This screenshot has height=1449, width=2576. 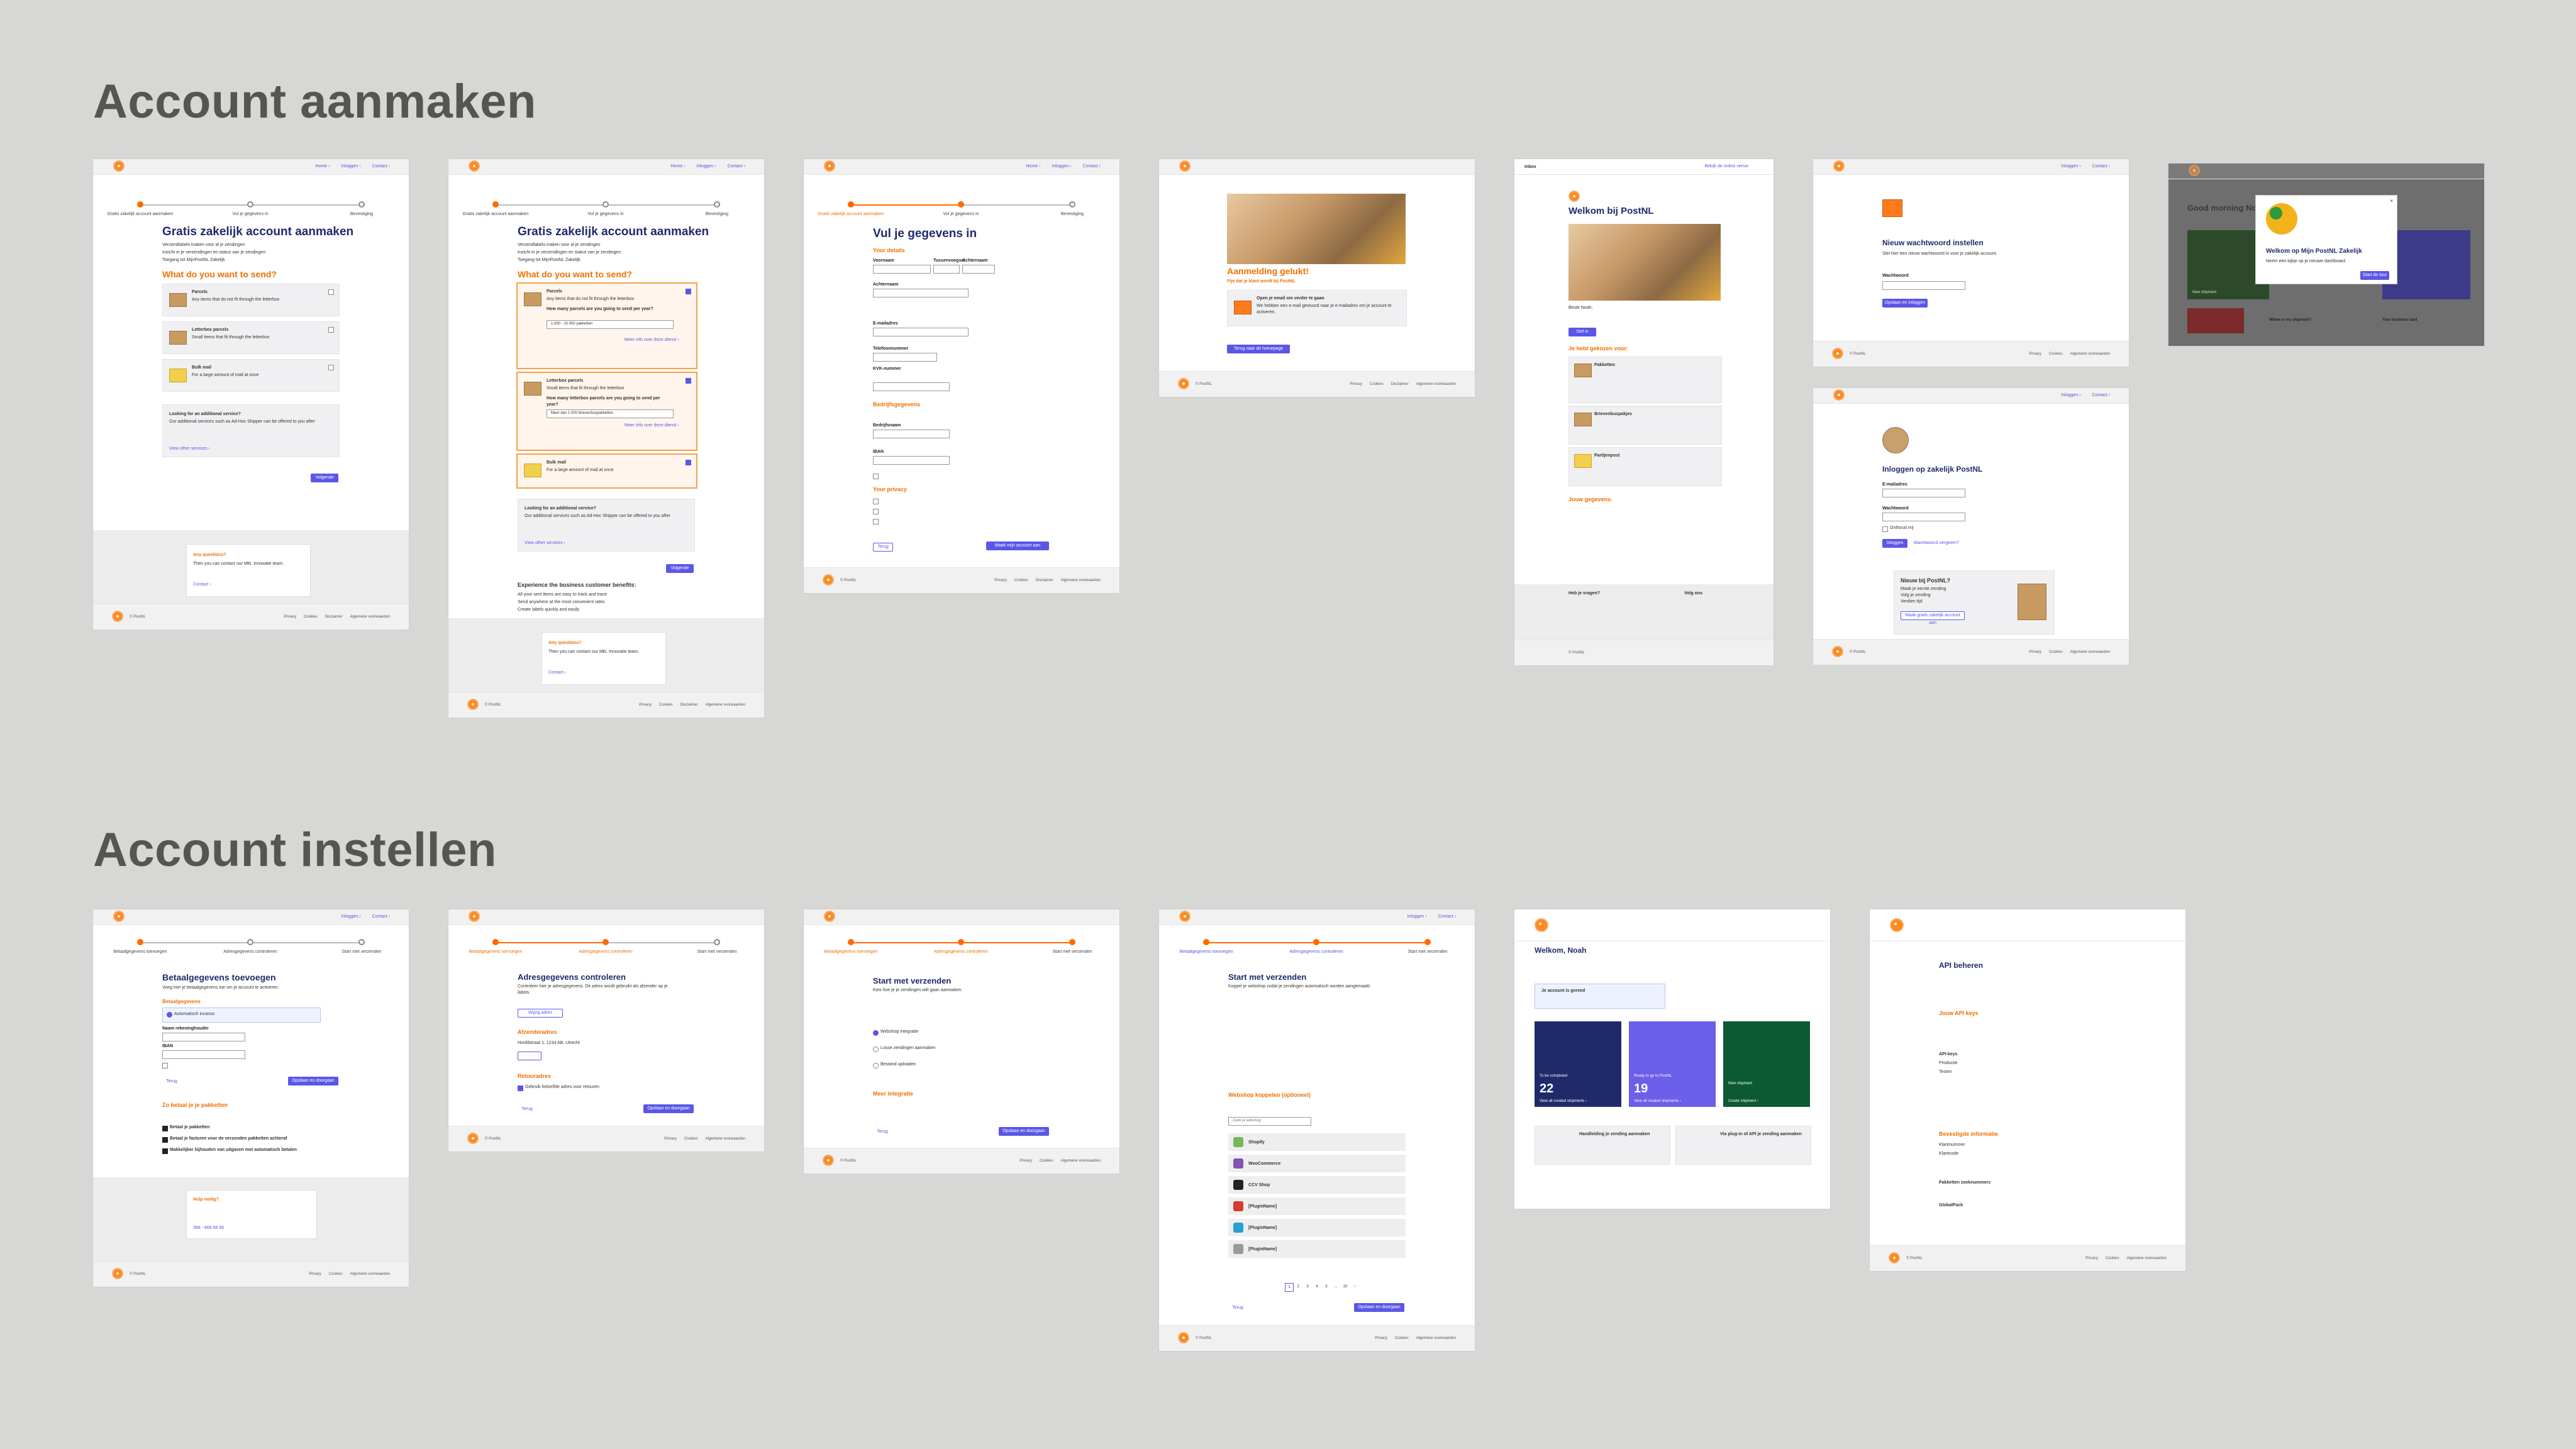 What do you see at coordinates (1894, 543) in the screenshot?
I see `login-button: Inloggen` at bounding box center [1894, 543].